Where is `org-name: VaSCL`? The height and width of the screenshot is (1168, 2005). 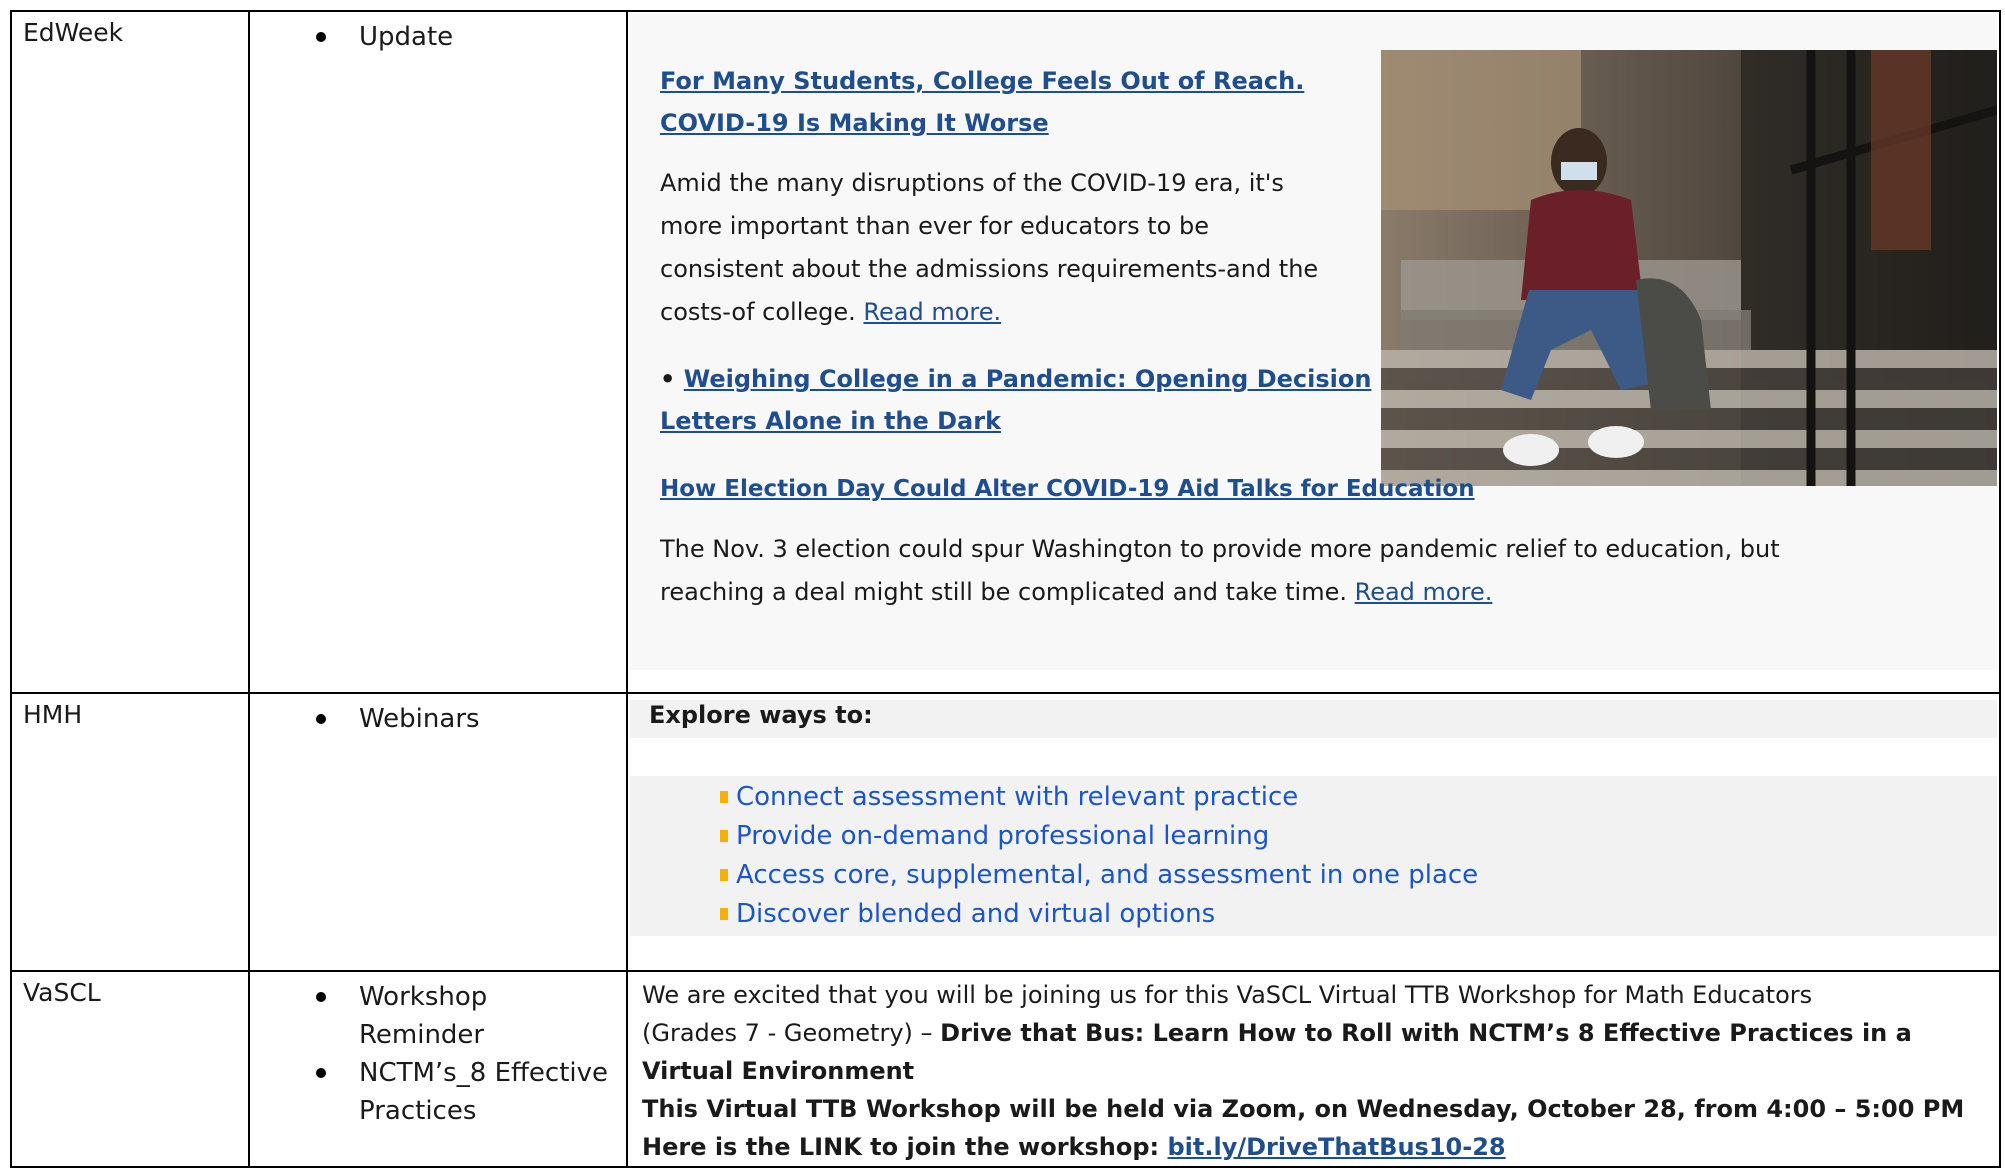 org-name: VaSCL is located at coordinates (62, 992).